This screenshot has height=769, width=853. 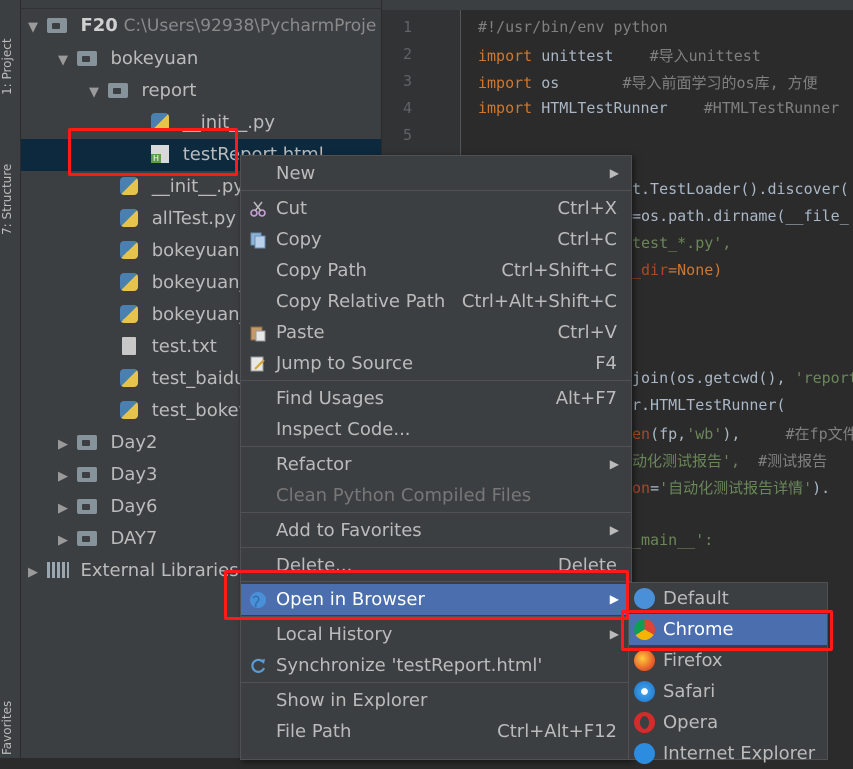 What do you see at coordinates (99, 25) in the screenshot?
I see `tree-root-name: F20` at bounding box center [99, 25].